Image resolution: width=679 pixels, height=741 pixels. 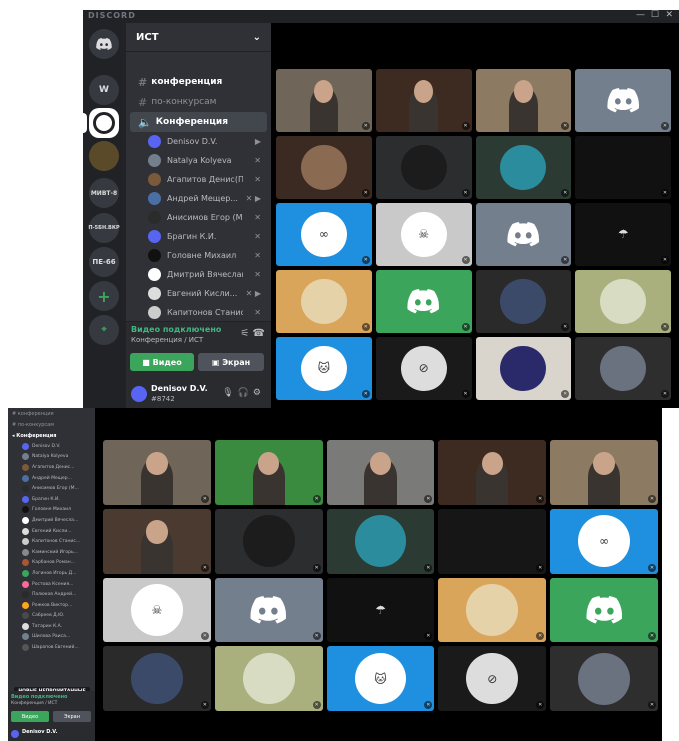 What do you see at coordinates (198, 255) in the screenshot?
I see `voice-user: Головне Михаил ✕` at bounding box center [198, 255].